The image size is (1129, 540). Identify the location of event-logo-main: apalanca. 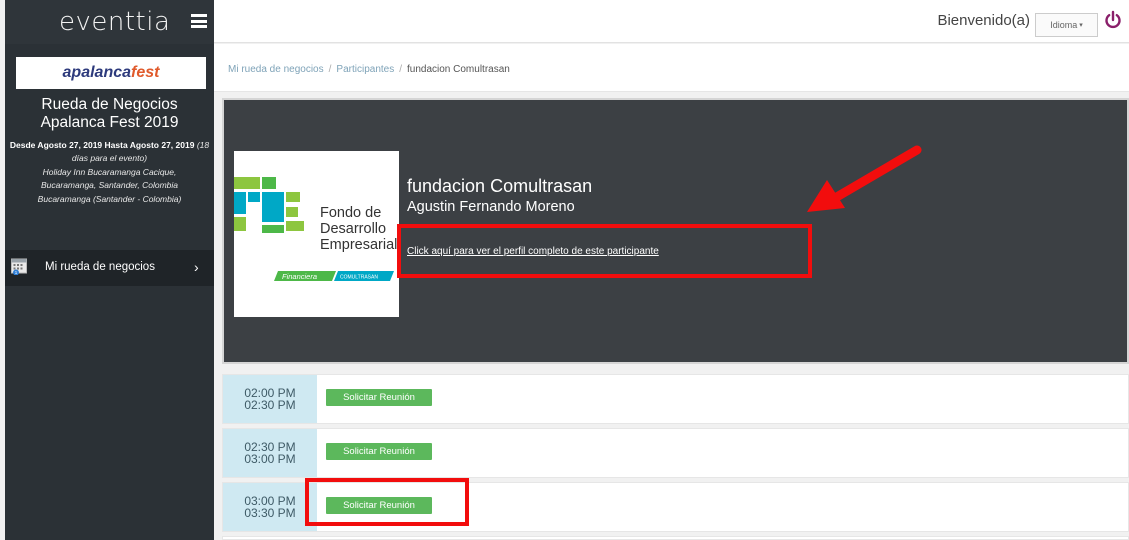
(97, 72).